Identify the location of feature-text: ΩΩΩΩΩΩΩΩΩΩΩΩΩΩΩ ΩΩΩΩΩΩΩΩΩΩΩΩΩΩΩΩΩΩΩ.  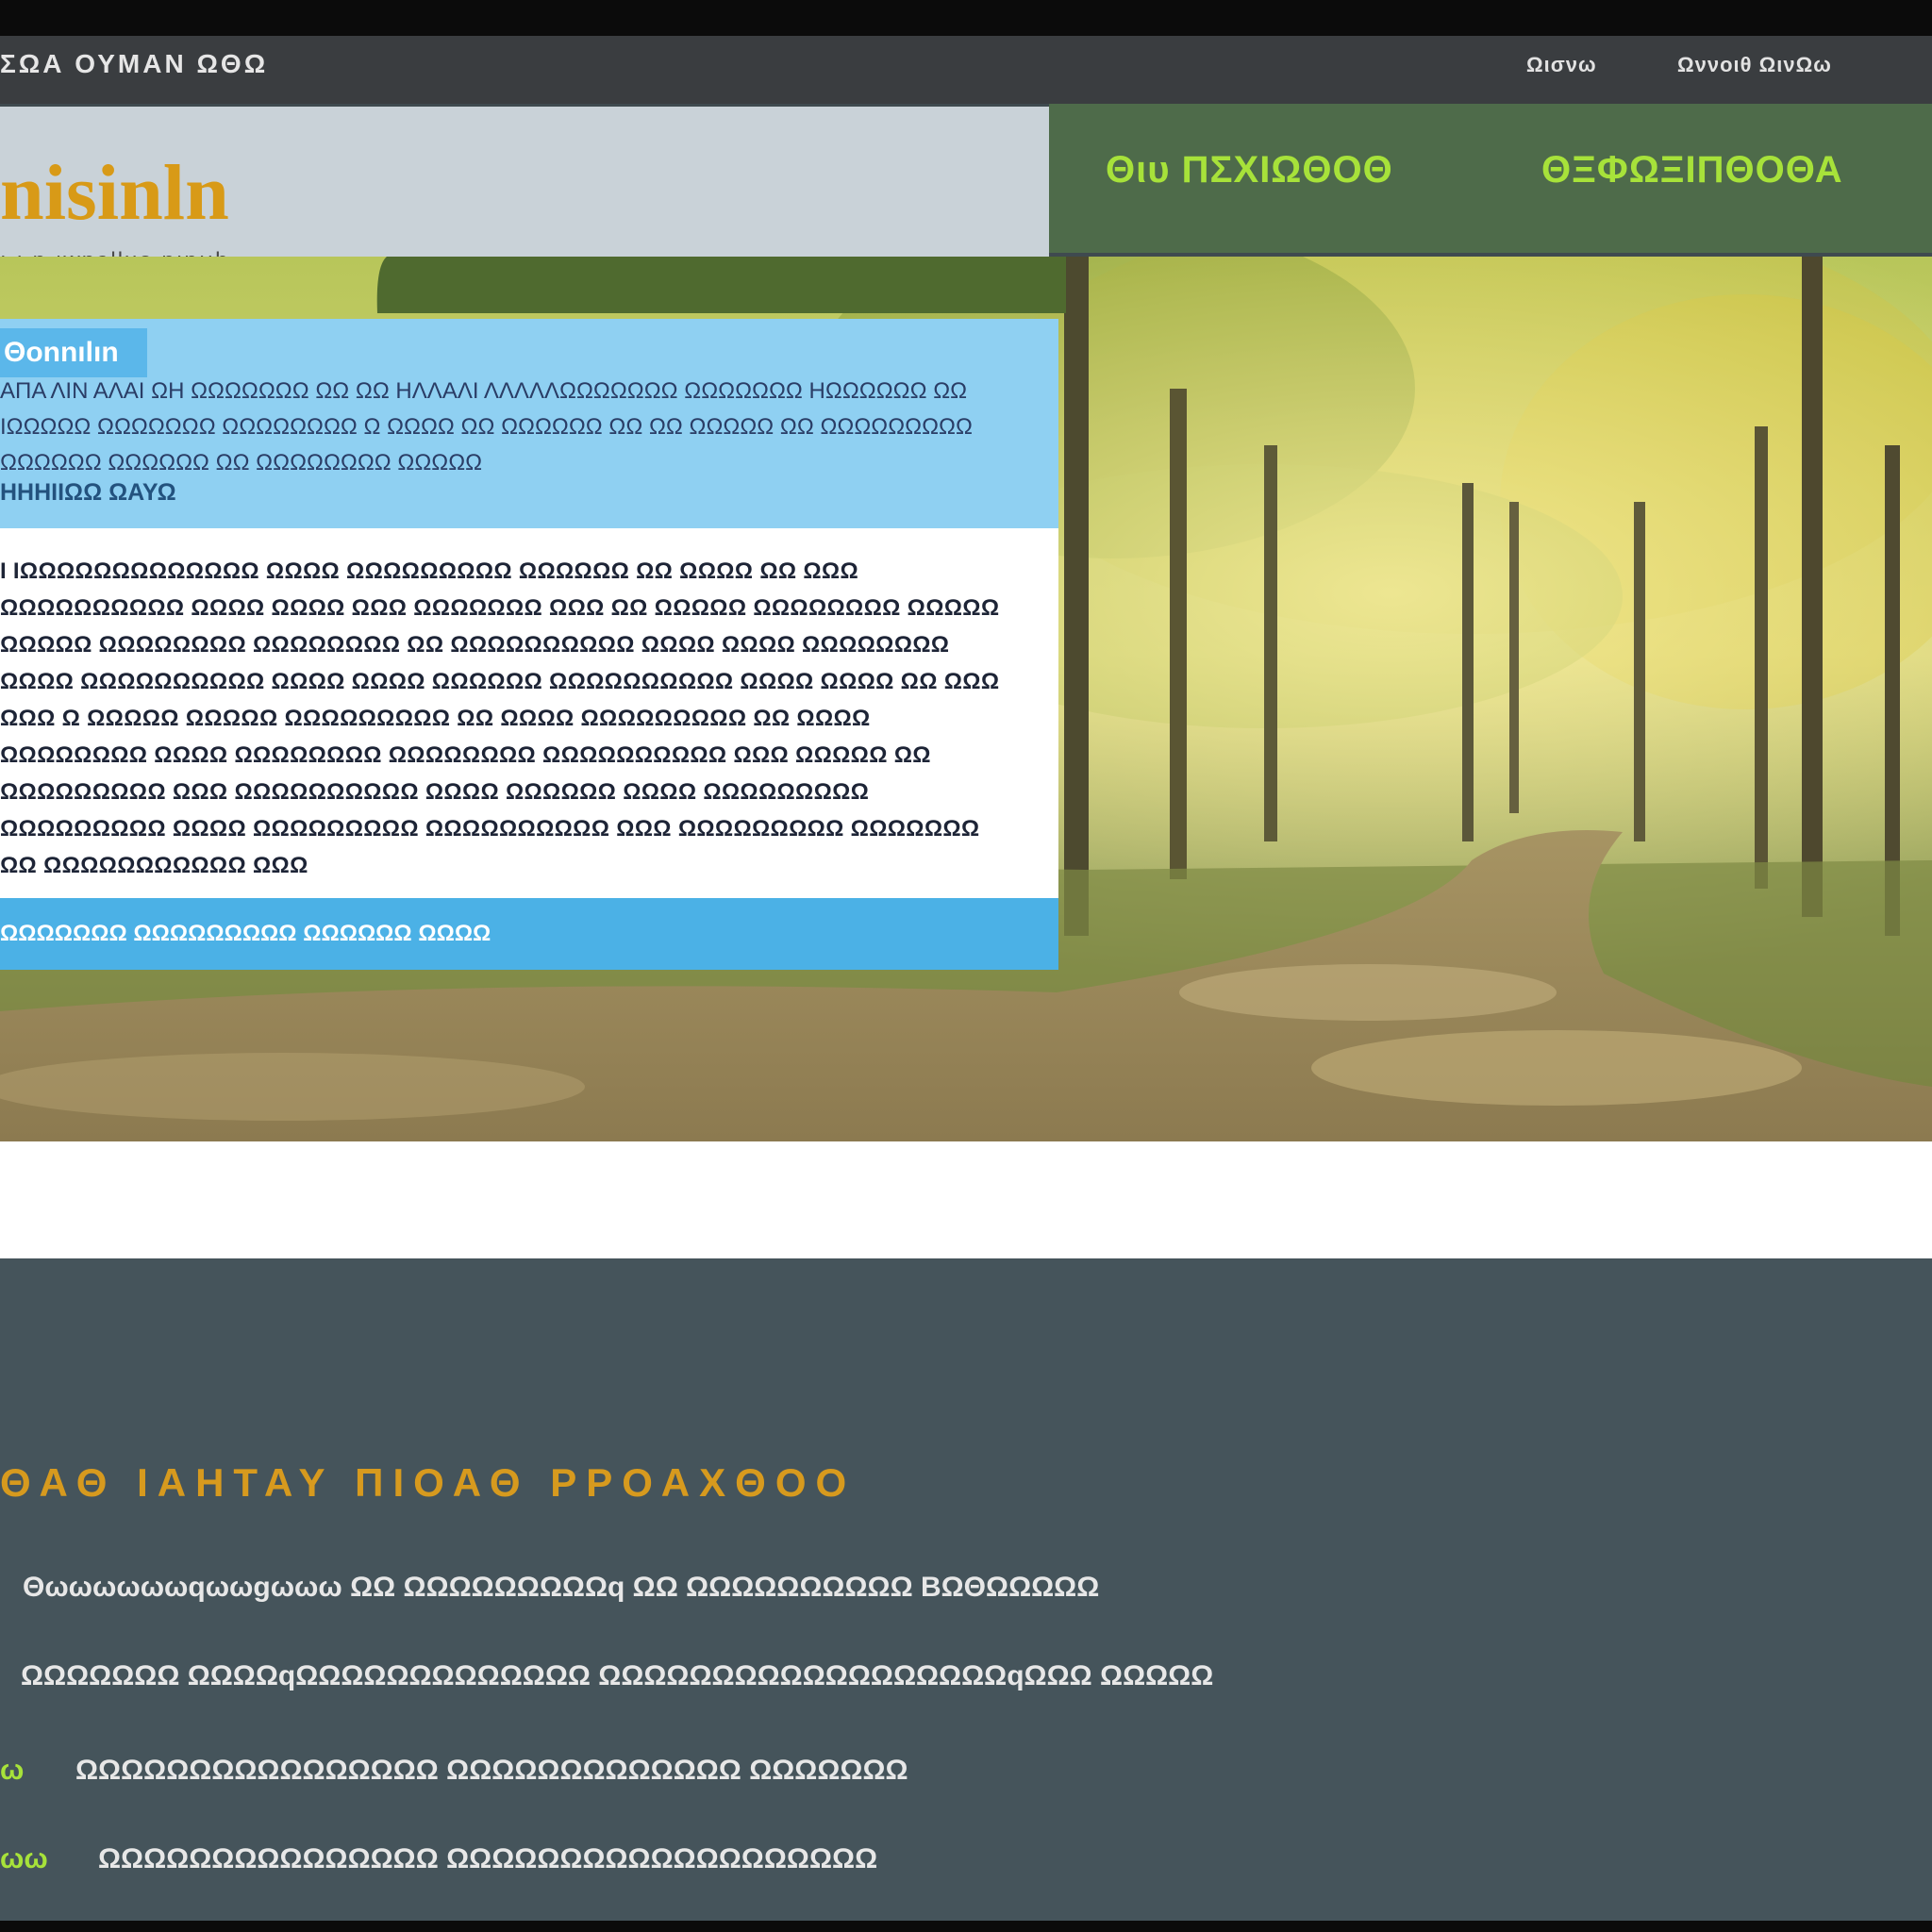
(488, 1858).